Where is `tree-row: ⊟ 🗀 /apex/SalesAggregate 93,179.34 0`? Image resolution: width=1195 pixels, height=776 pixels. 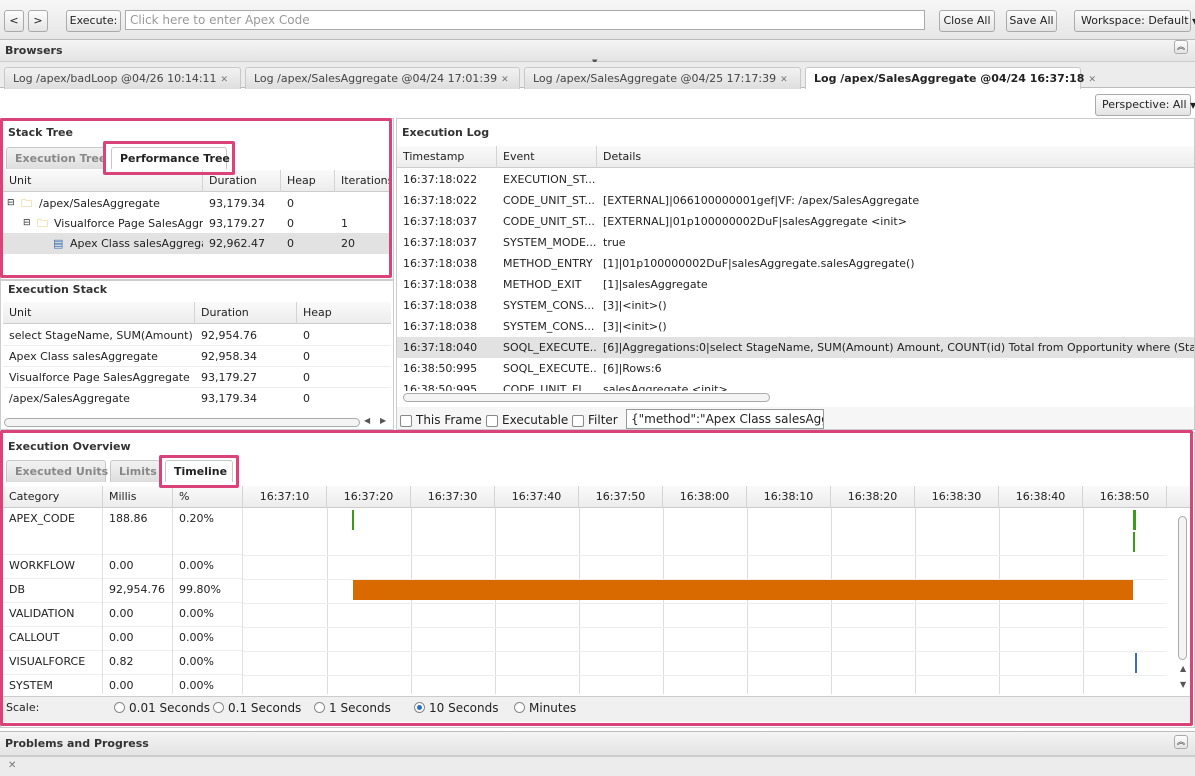 tree-row: ⊟ 🗀 /apex/SalesAggregate 93,179.34 0 is located at coordinates (197, 203).